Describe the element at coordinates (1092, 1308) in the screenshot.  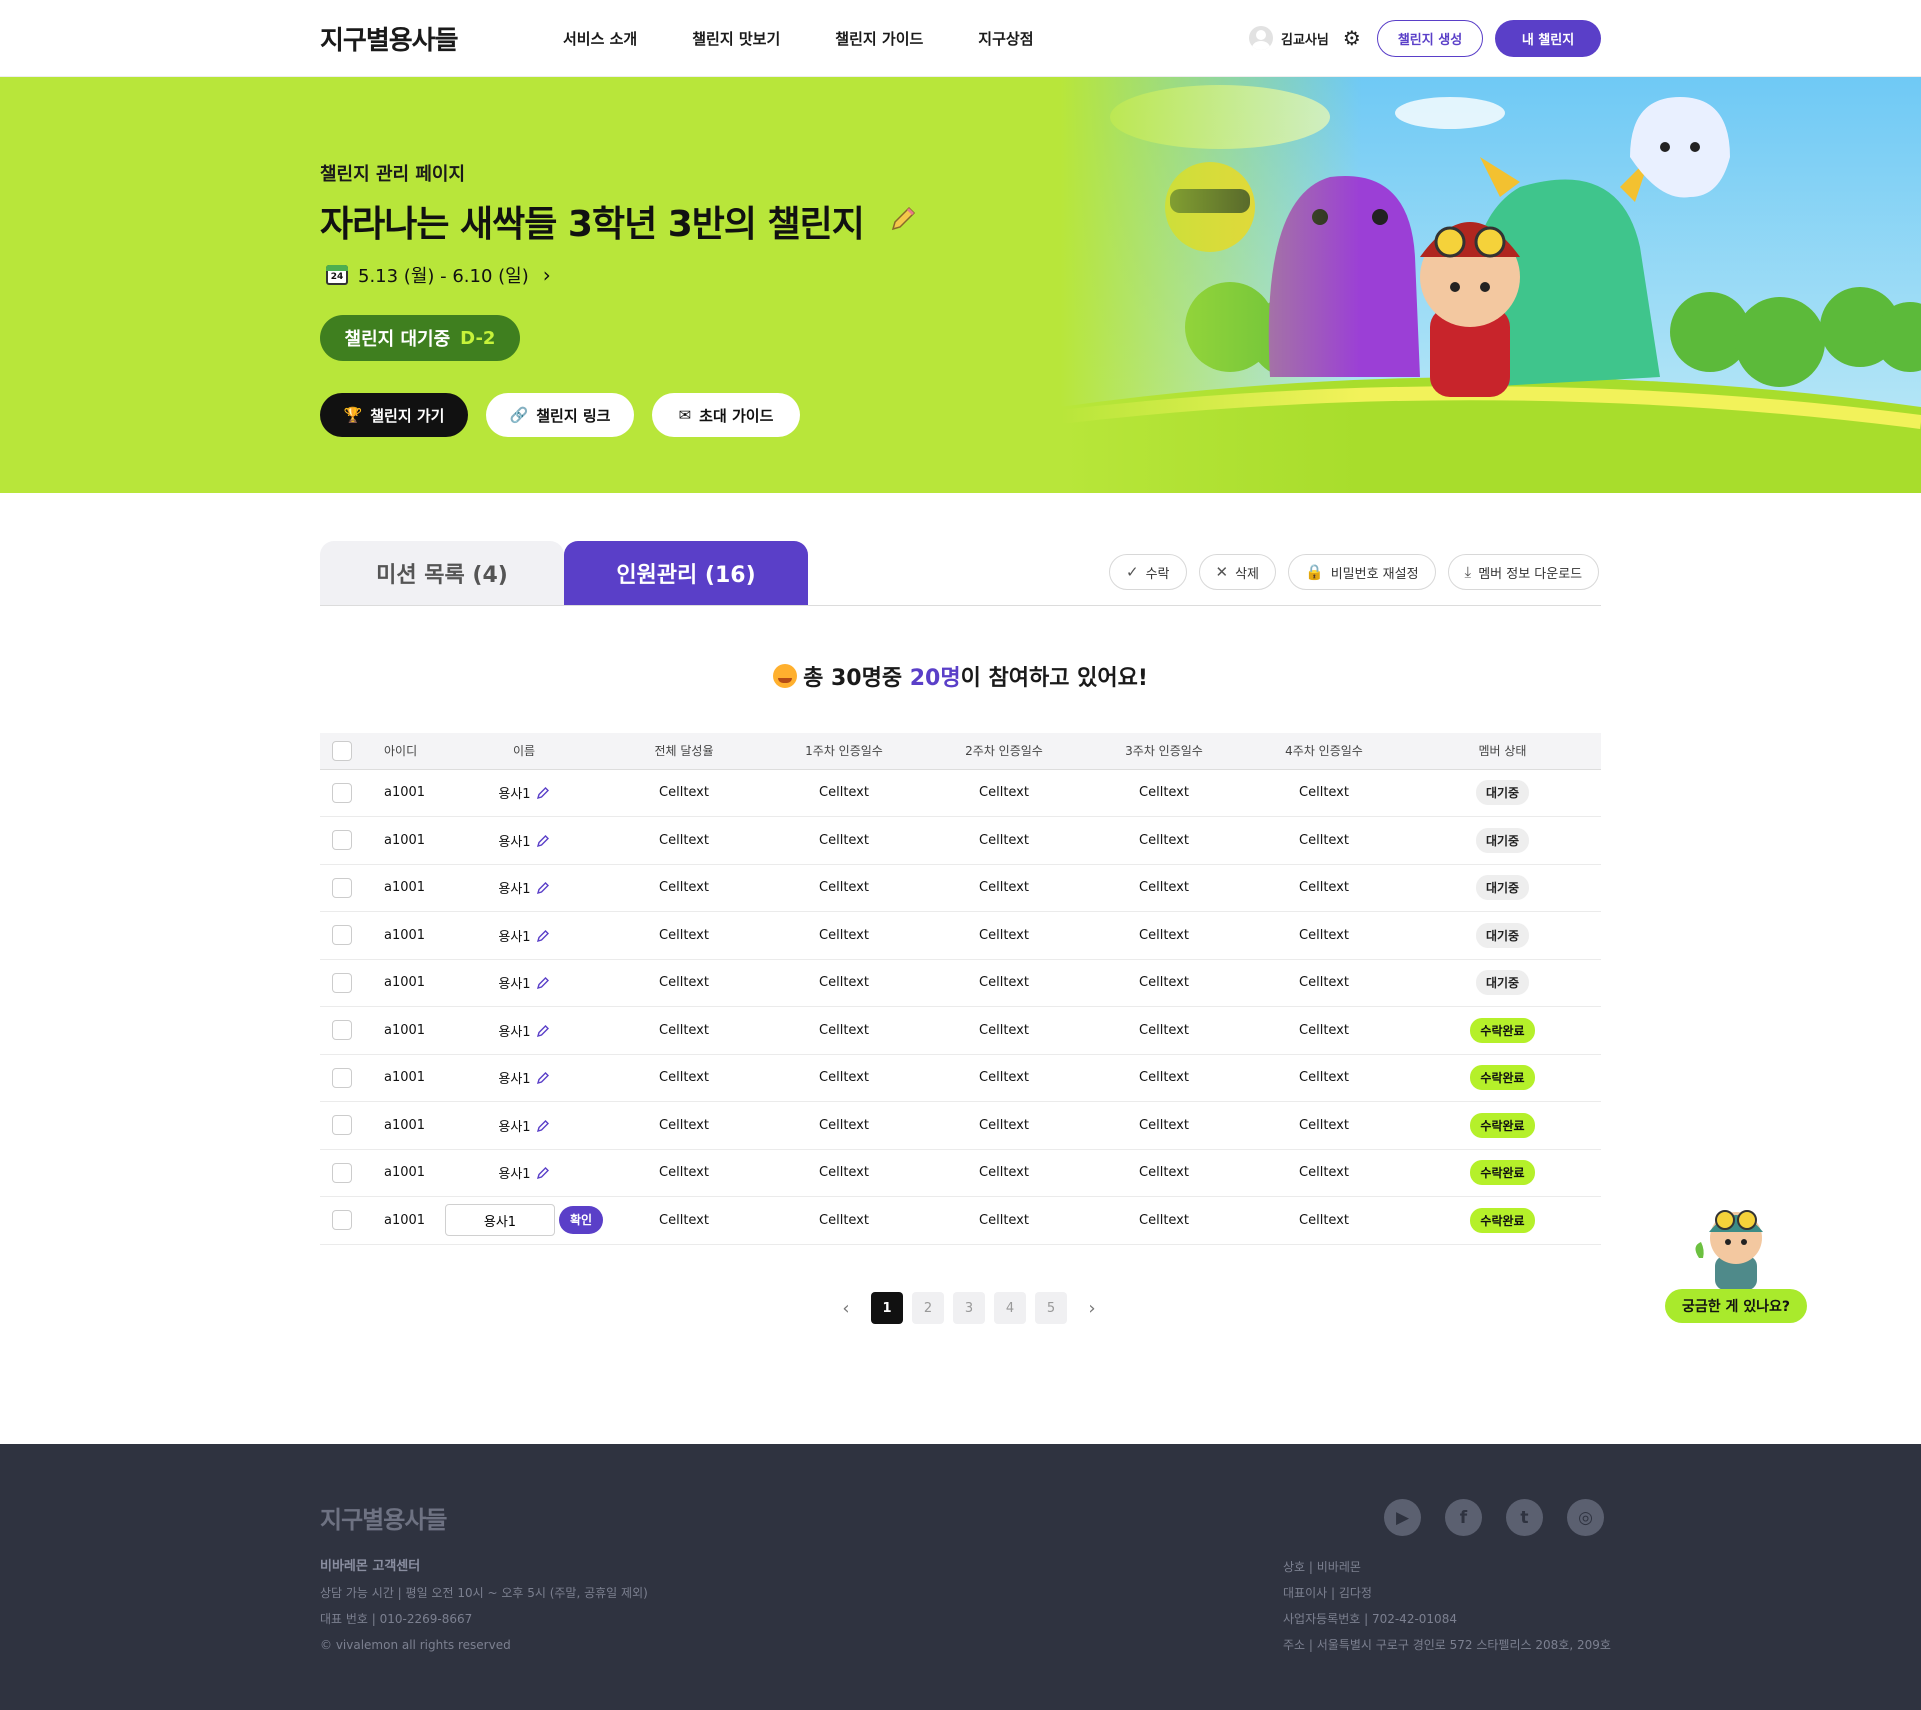
I see `next-page-button: ›` at that location.